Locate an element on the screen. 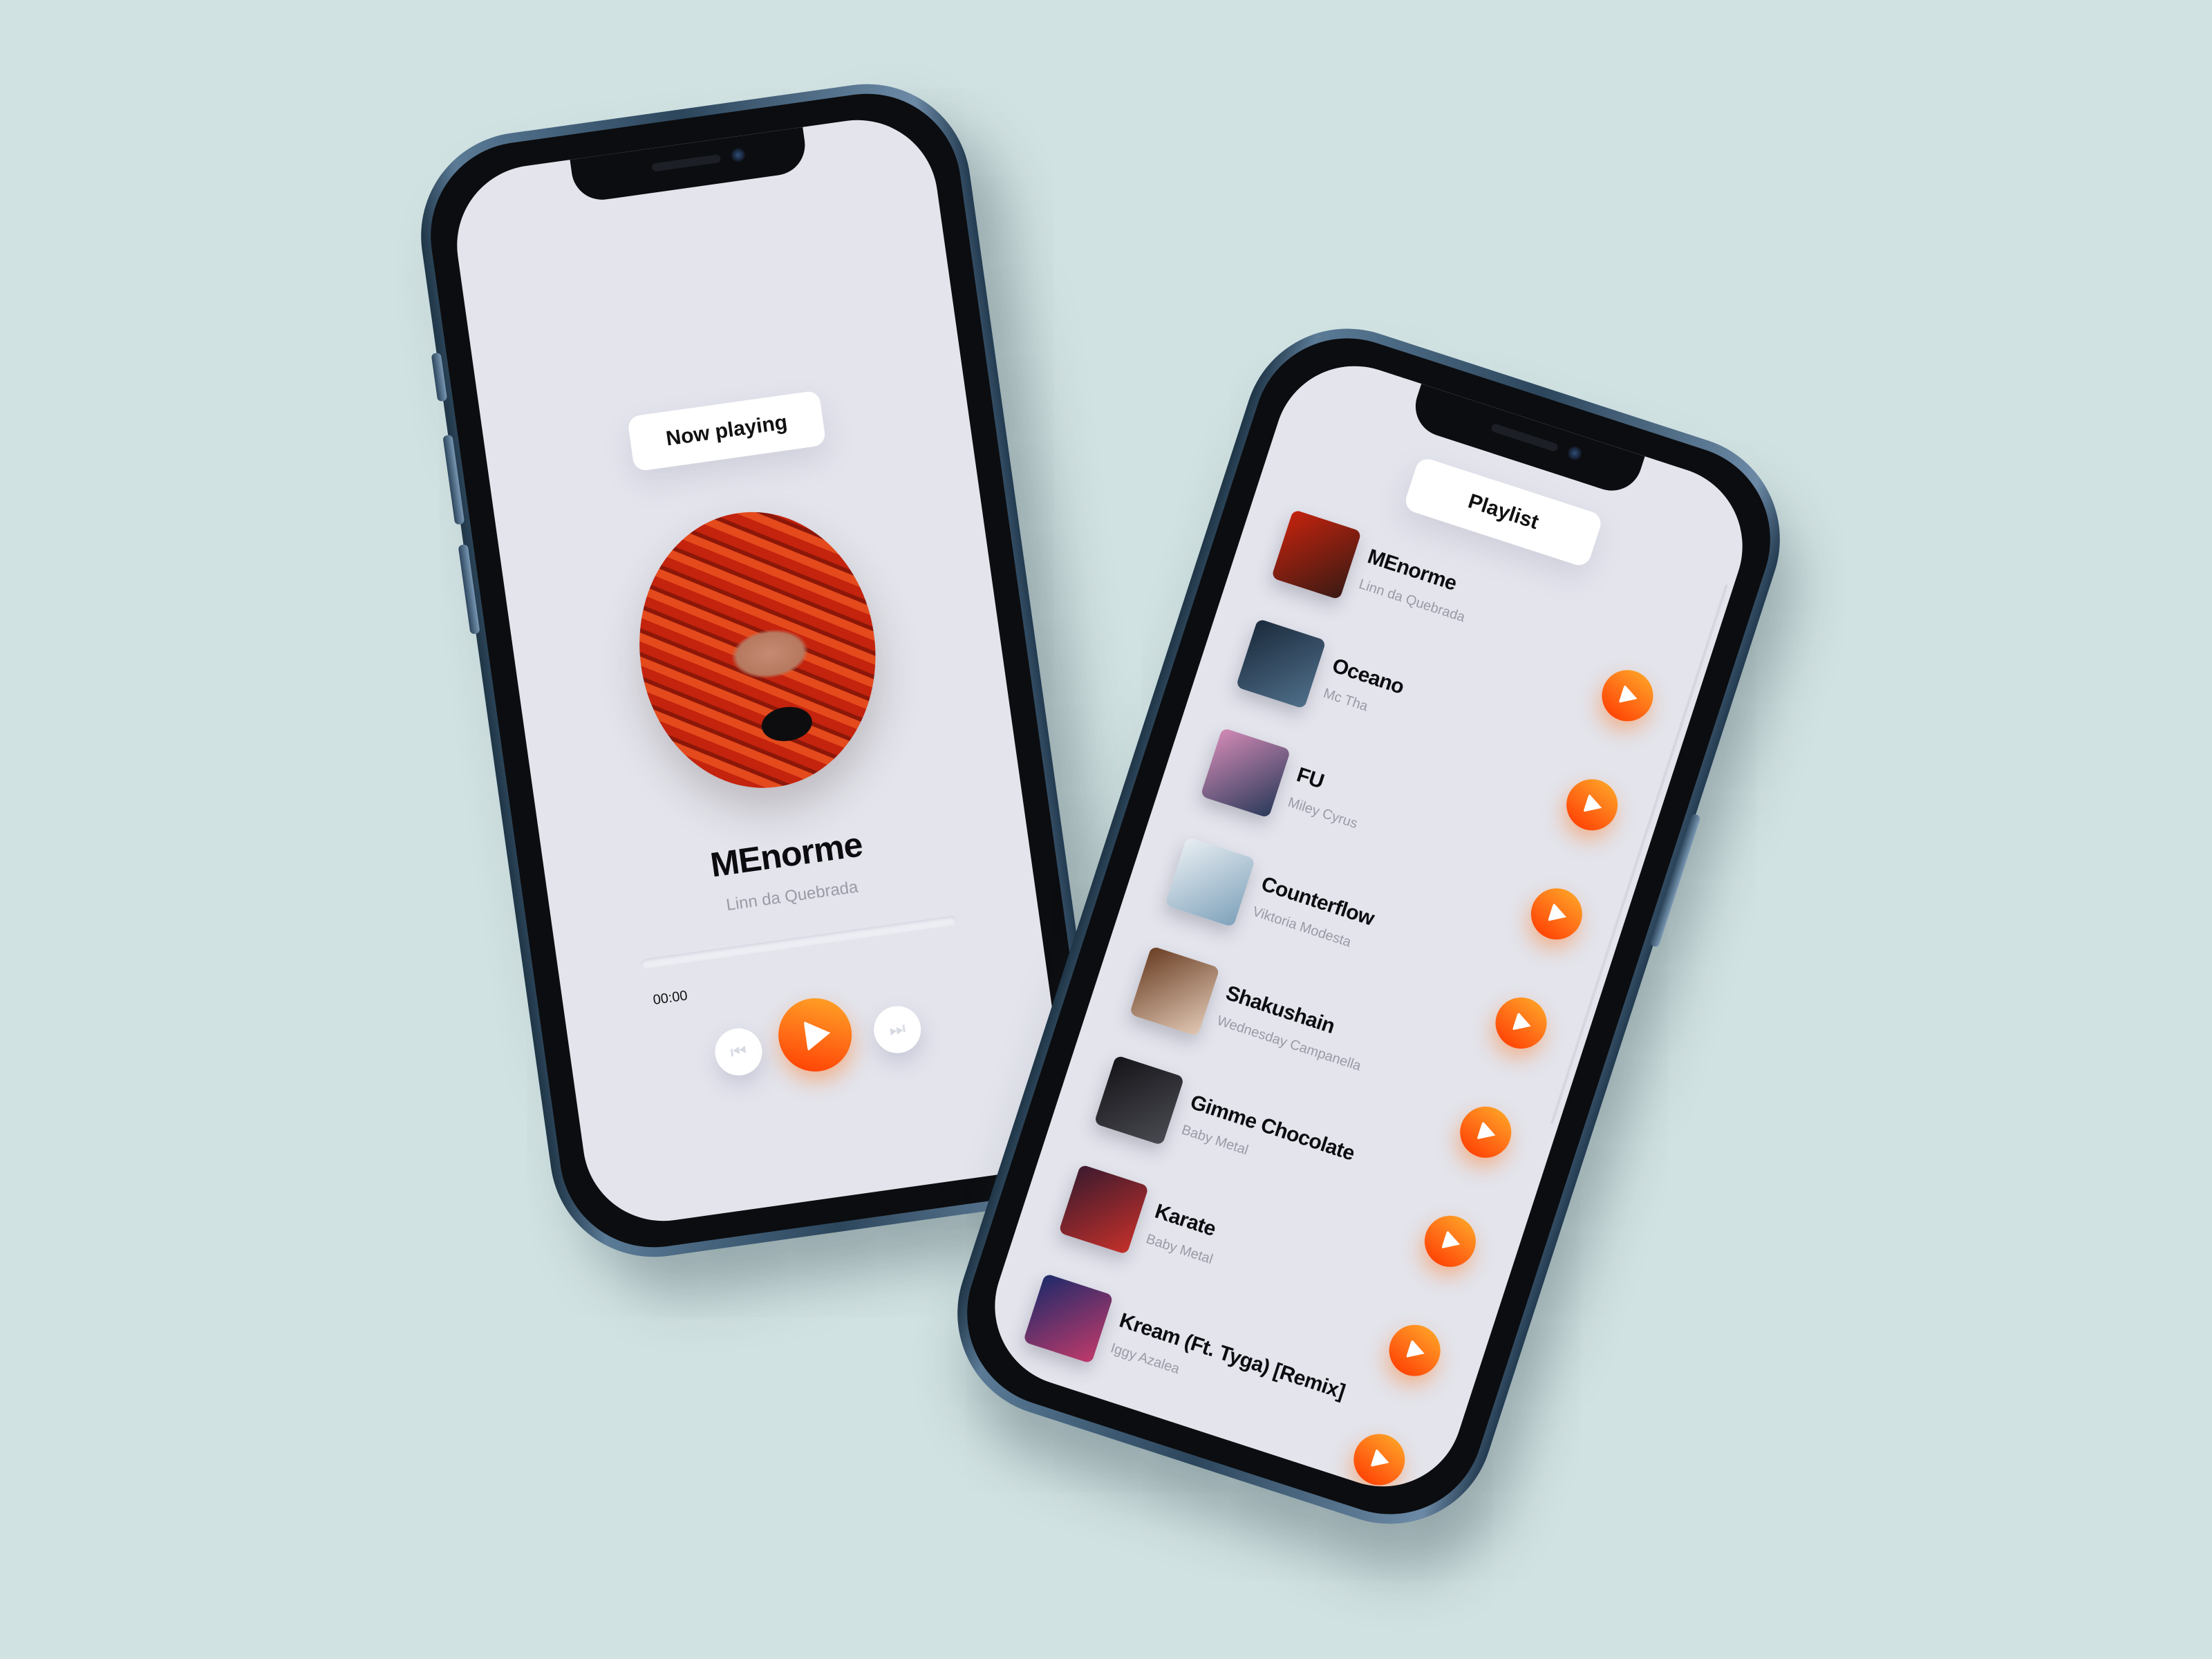  play-button is located at coordinates (815, 1035).